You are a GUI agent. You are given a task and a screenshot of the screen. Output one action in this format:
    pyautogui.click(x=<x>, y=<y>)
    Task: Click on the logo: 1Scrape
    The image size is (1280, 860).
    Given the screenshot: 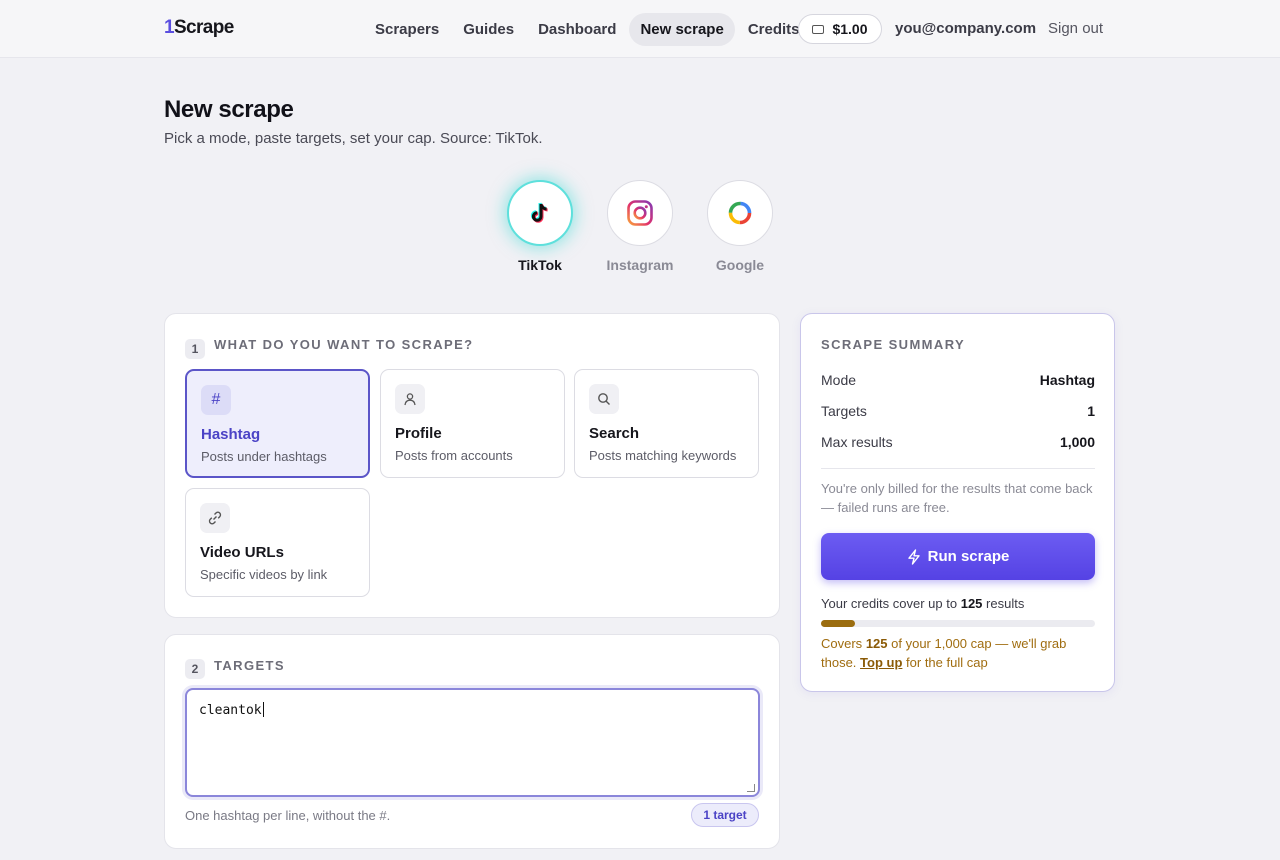 What is the action you would take?
    pyautogui.click(x=199, y=28)
    